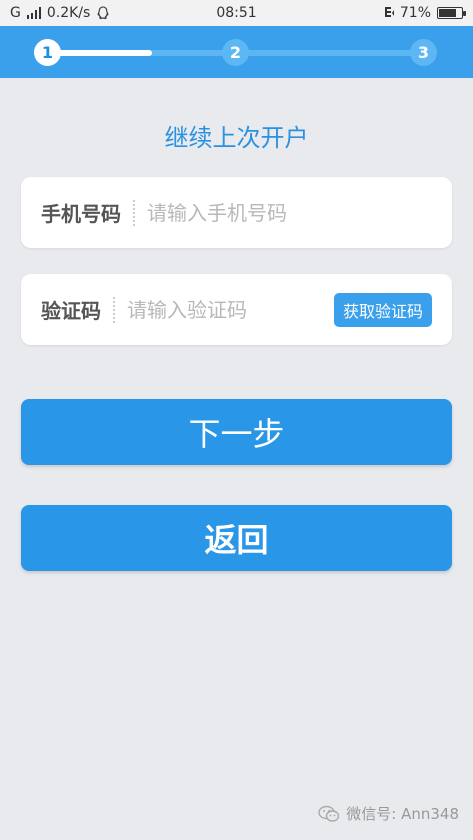  I want to click on step-progress: 1 2 3, so click(236, 52).